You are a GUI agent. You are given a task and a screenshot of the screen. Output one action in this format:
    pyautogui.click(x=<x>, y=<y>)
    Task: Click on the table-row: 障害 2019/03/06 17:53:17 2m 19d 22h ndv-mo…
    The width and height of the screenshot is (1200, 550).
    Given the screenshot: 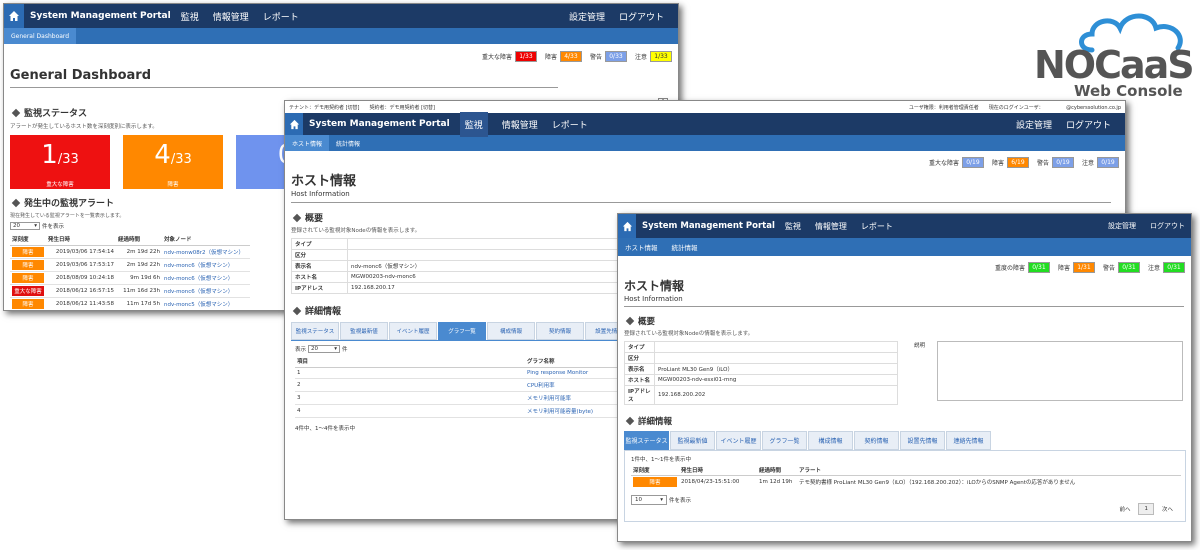 What is the action you would take?
    pyautogui.click(x=130, y=265)
    